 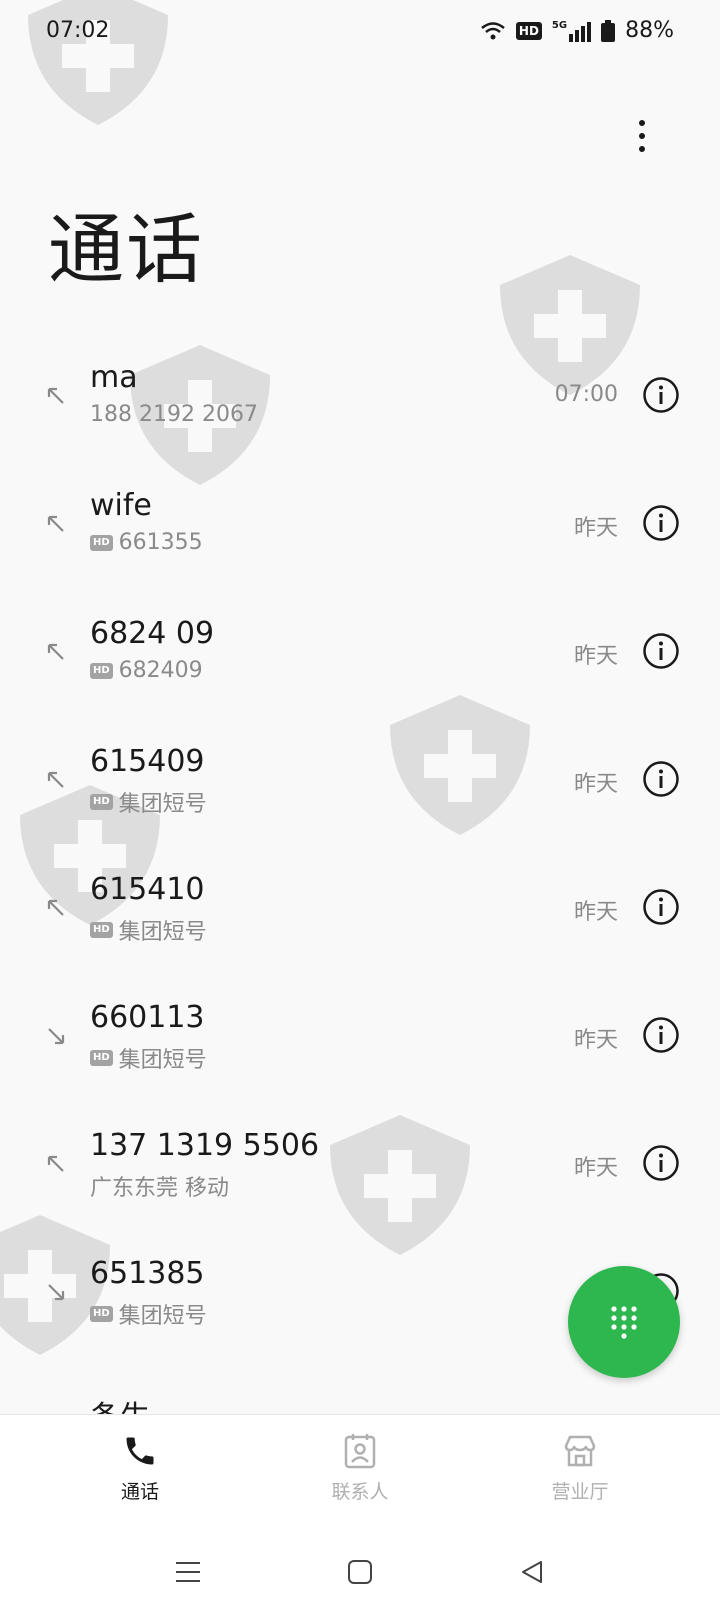 I want to click on caller-subtitle: 188 2192 2067, so click(x=174, y=414).